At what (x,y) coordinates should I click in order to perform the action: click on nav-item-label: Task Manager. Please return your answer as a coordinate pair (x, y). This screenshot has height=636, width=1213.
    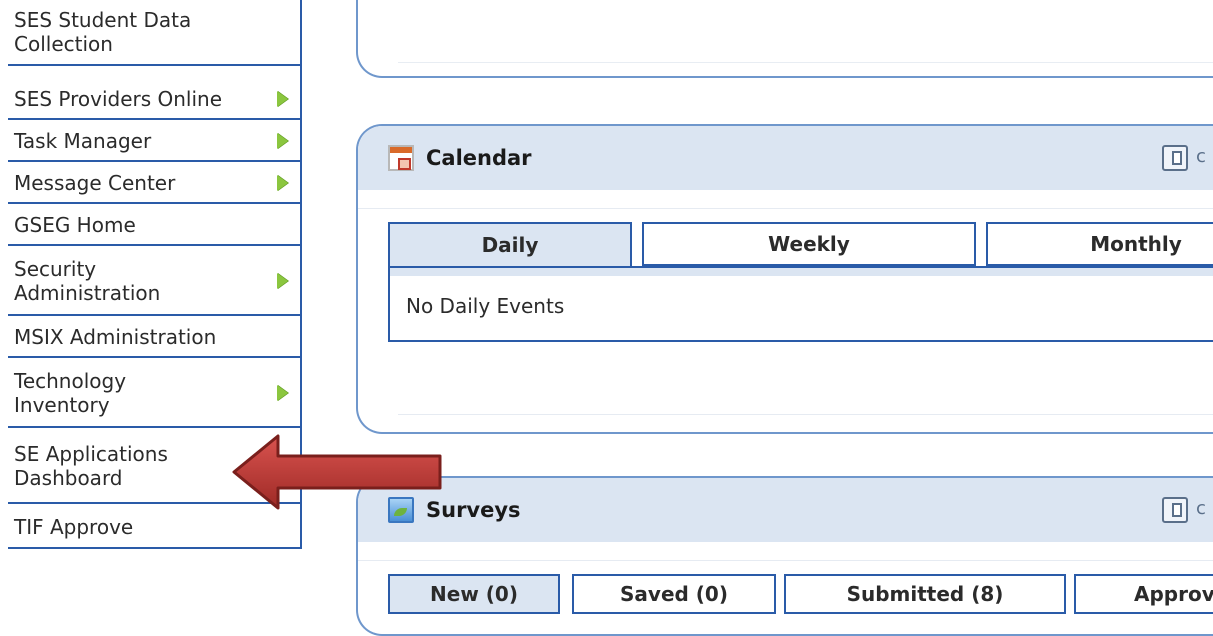
    Looking at the image, I should click on (83, 141).